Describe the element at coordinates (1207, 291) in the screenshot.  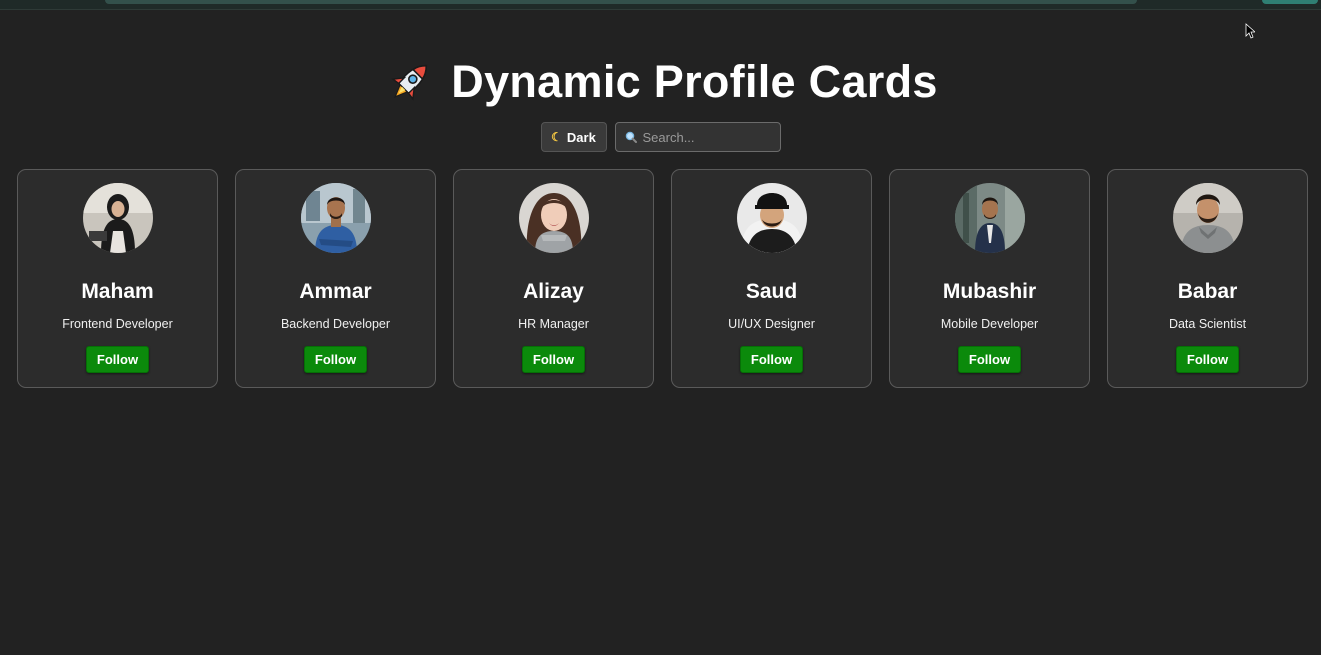
I see `profile-name: Babar` at that location.